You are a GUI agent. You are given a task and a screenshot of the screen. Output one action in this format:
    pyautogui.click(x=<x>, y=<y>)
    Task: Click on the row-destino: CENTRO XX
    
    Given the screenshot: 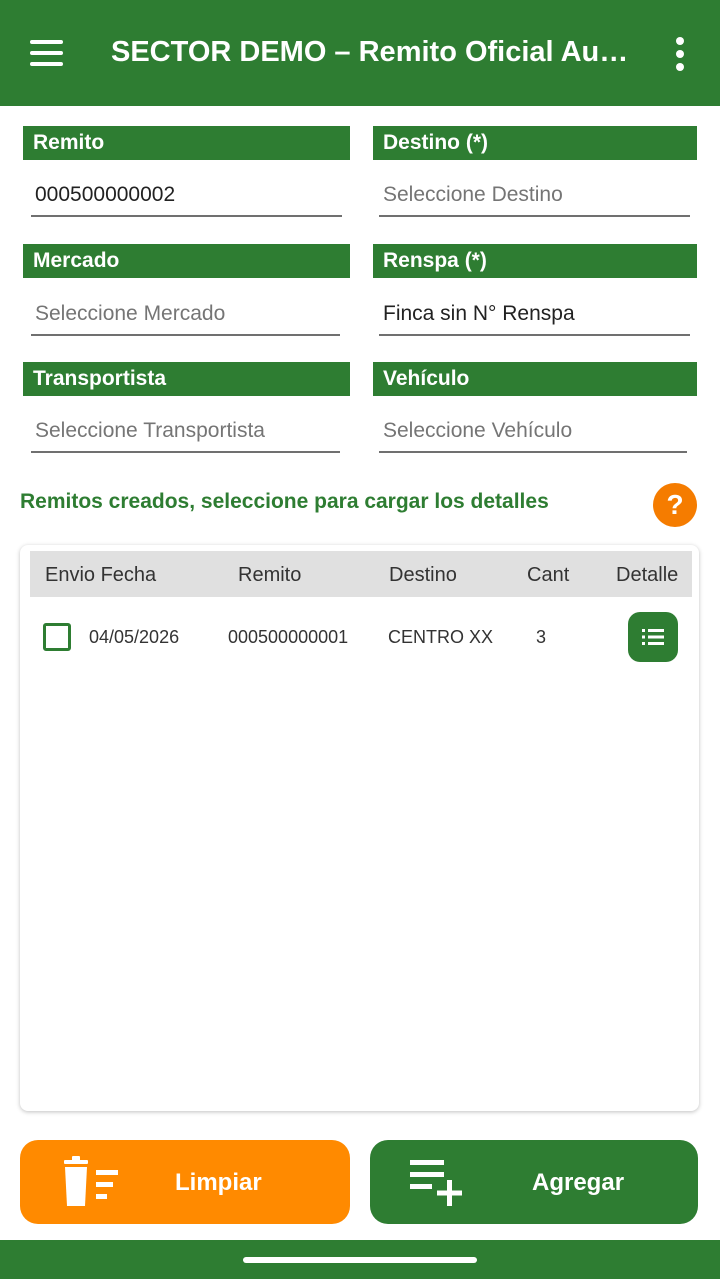 What is the action you would take?
    pyautogui.click(x=441, y=637)
    